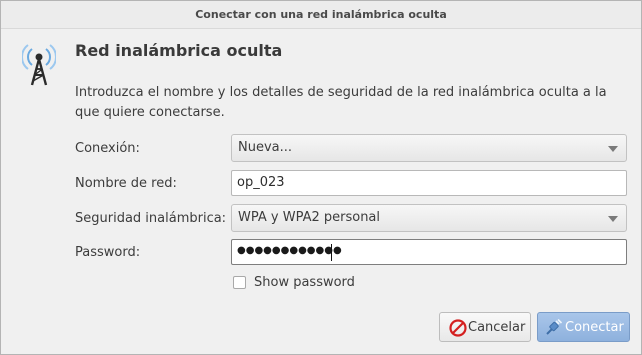 The width and height of the screenshot is (642, 355). Describe the element at coordinates (594, 327) in the screenshot. I see `connect-button-label: Conectar` at that location.